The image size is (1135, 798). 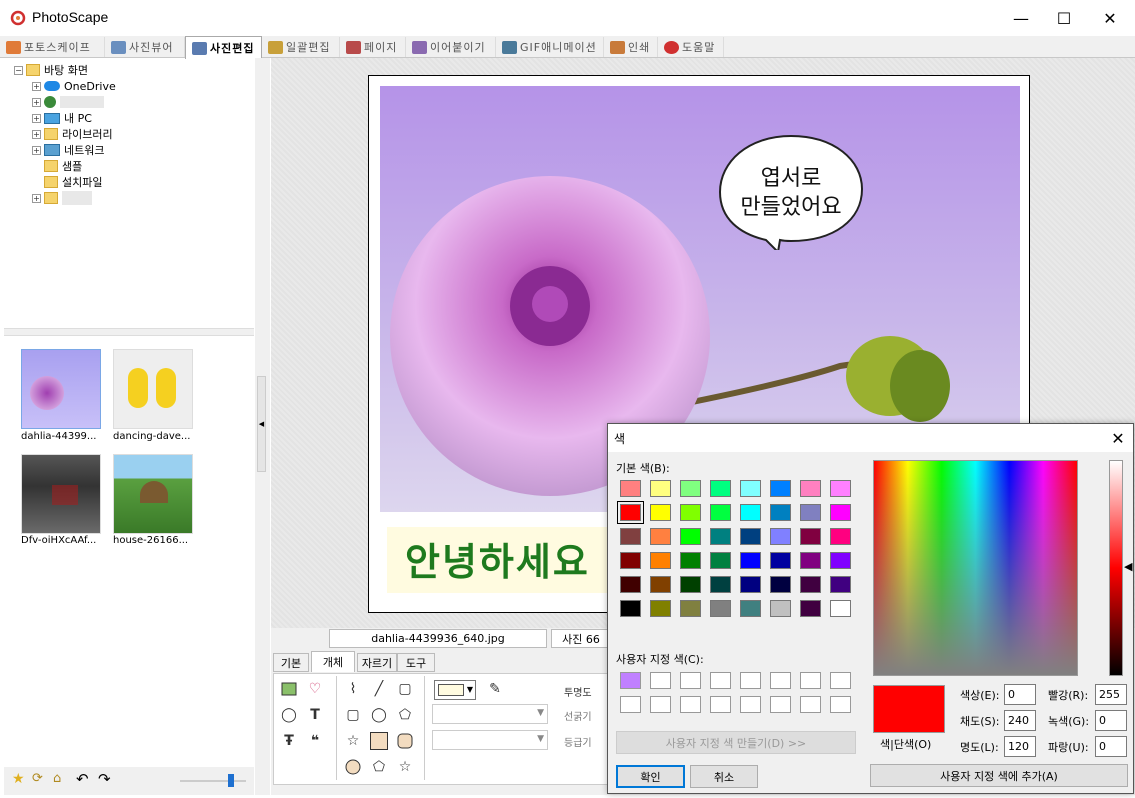 I want to click on tab-batch: 일괄편집, so click(x=301, y=47).